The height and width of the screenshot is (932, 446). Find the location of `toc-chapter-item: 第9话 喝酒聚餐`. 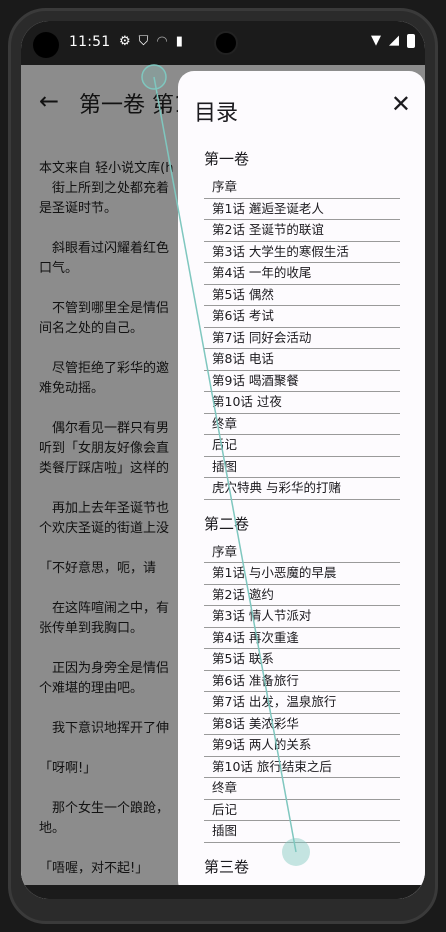

toc-chapter-item: 第9话 喝酒聚餐 is located at coordinates (302, 381).